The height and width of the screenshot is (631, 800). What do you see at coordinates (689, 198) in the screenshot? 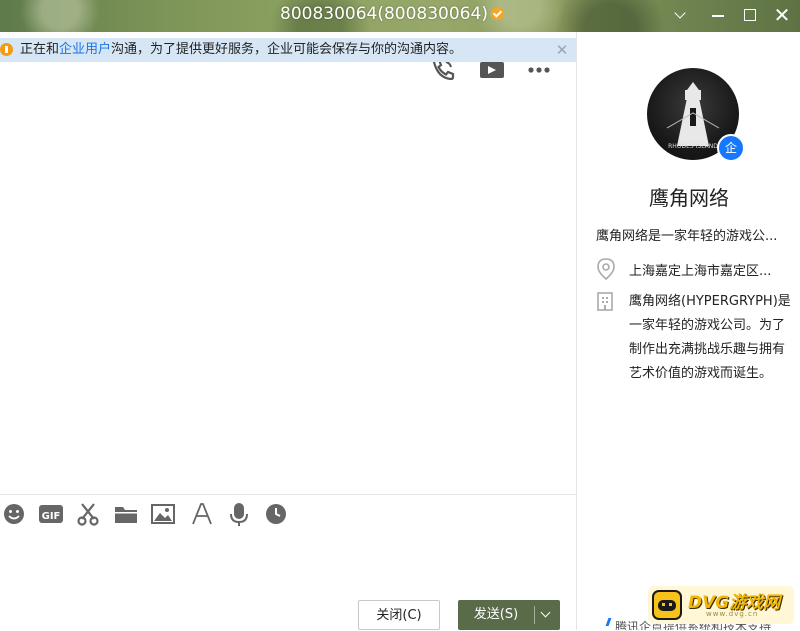
I see `company-name: 鹰角网络` at bounding box center [689, 198].